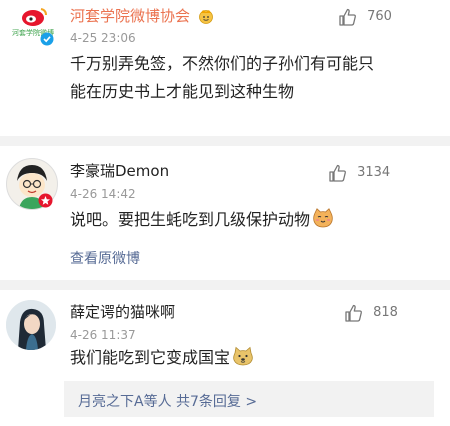  Describe the element at coordinates (385, 312) in the screenshot. I see `like-count: 818` at that location.